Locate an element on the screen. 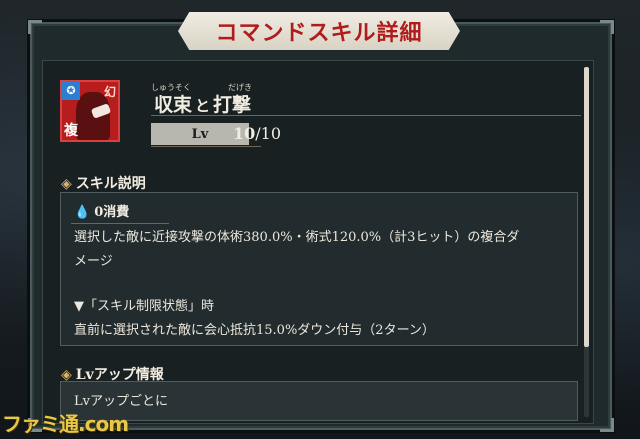 The height and width of the screenshot is (439, 640). skill-icon: ✪ 幻 複 is located at coordinates (90, 111).